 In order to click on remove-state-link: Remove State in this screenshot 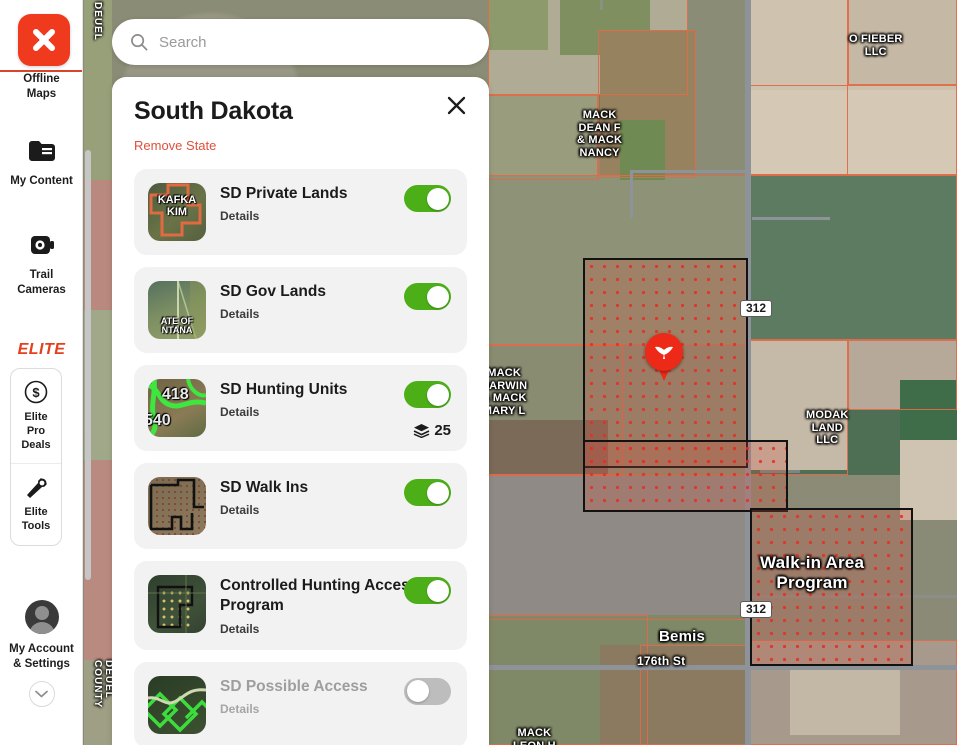, I will do `click(175, 145)`.